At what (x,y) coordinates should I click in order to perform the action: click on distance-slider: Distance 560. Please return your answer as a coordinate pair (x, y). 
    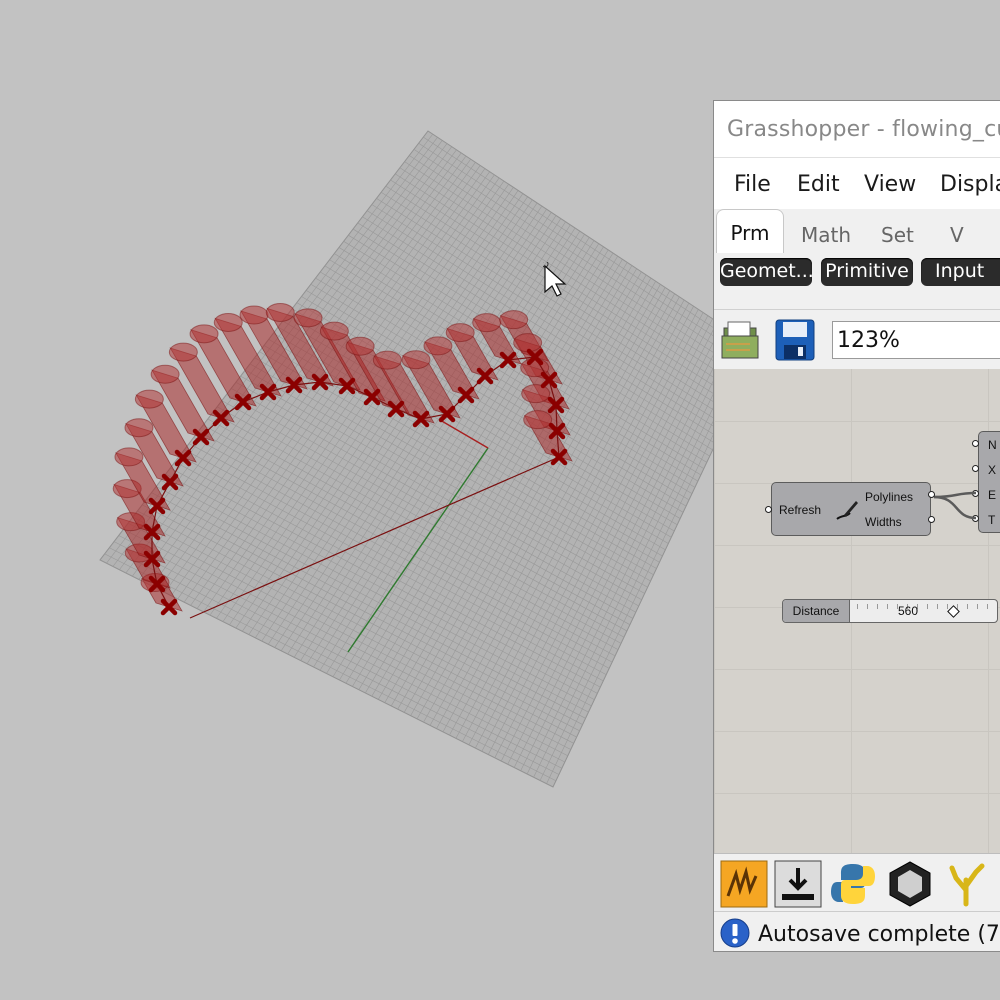
    Looking at the image, I should click on (890, 611).